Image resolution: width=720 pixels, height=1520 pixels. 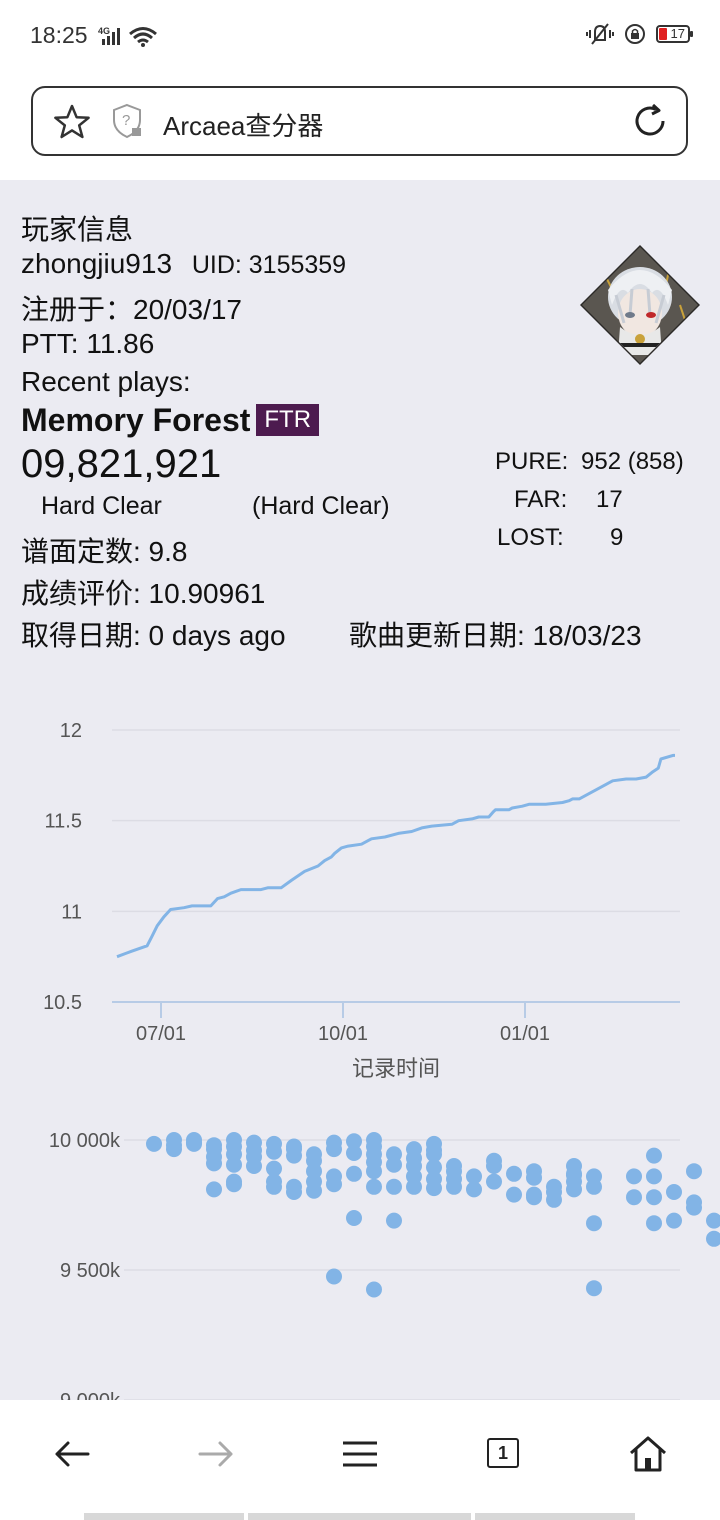 I want to click on wifi-icon, so click(x=143, y=37).